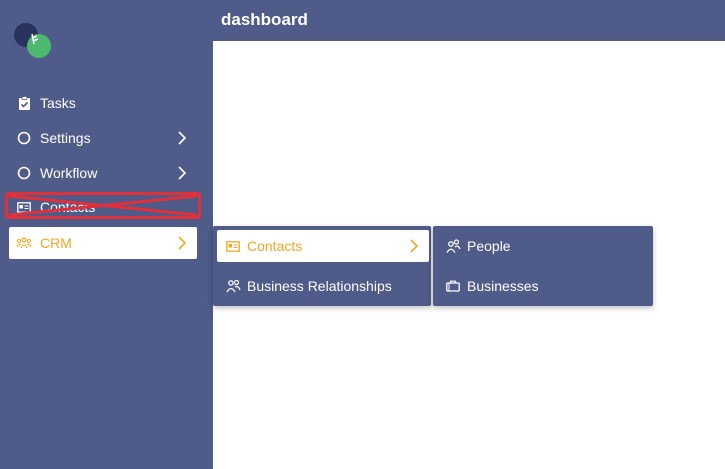 The width and height of the screenshot is (725, 469). What do you see at coordinates (323, 246) in the screenshot?
I see `submenu-item-contacts: Contacts` at bounding box center [323, 246].